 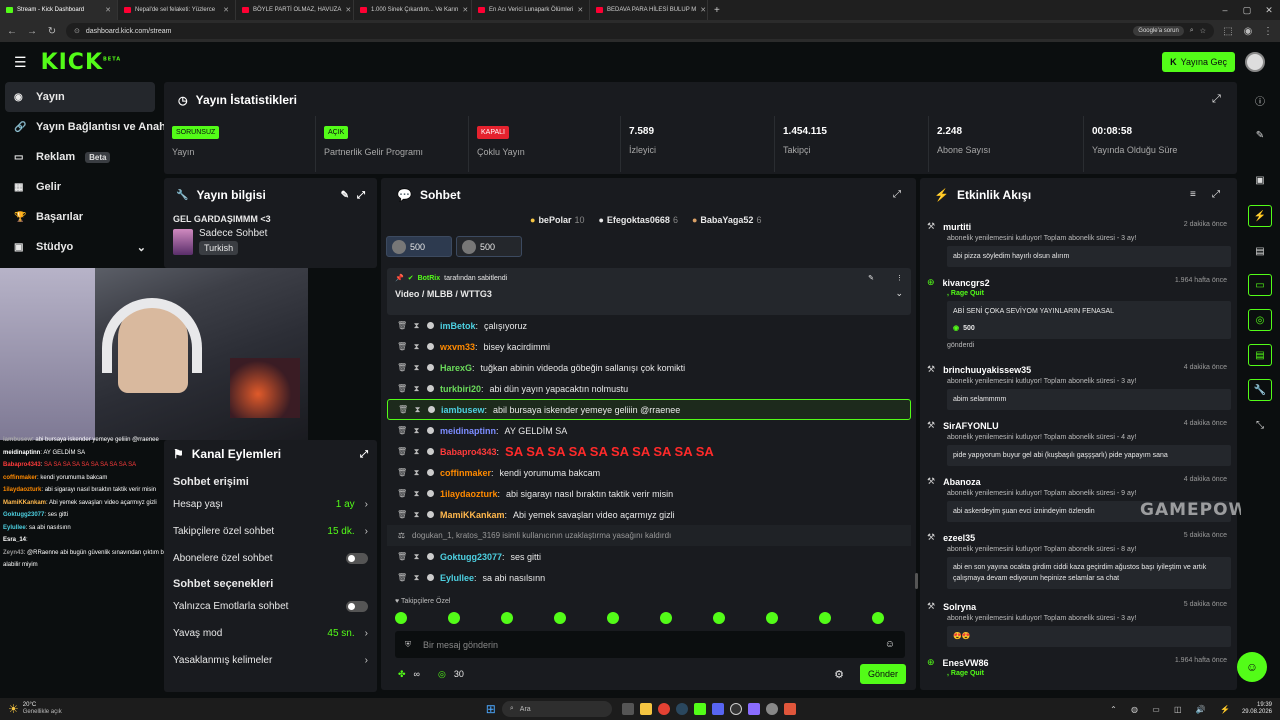 What do you see at coordinates (649, 577) in the screenshot?
I see `chat-message: 🗑 ⧗ Eylullee: sa abi nasılsınn` at bounding box center [649, 577].